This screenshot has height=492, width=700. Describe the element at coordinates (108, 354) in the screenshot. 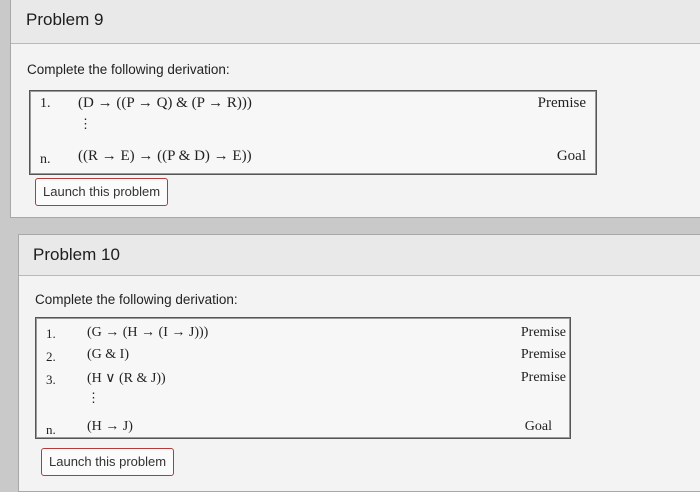

I see `line-formula: (G & I)` at that location.